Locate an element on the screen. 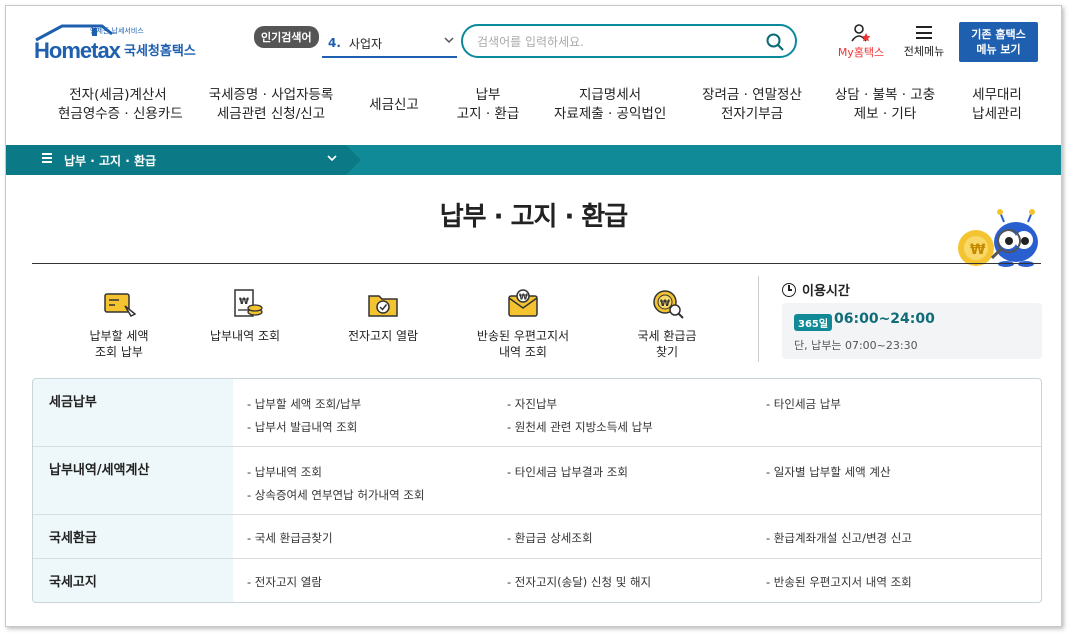 This screenshot has width=1072, height=638. quick-label: 국세 환급금 is located at coordinates (667, 336).